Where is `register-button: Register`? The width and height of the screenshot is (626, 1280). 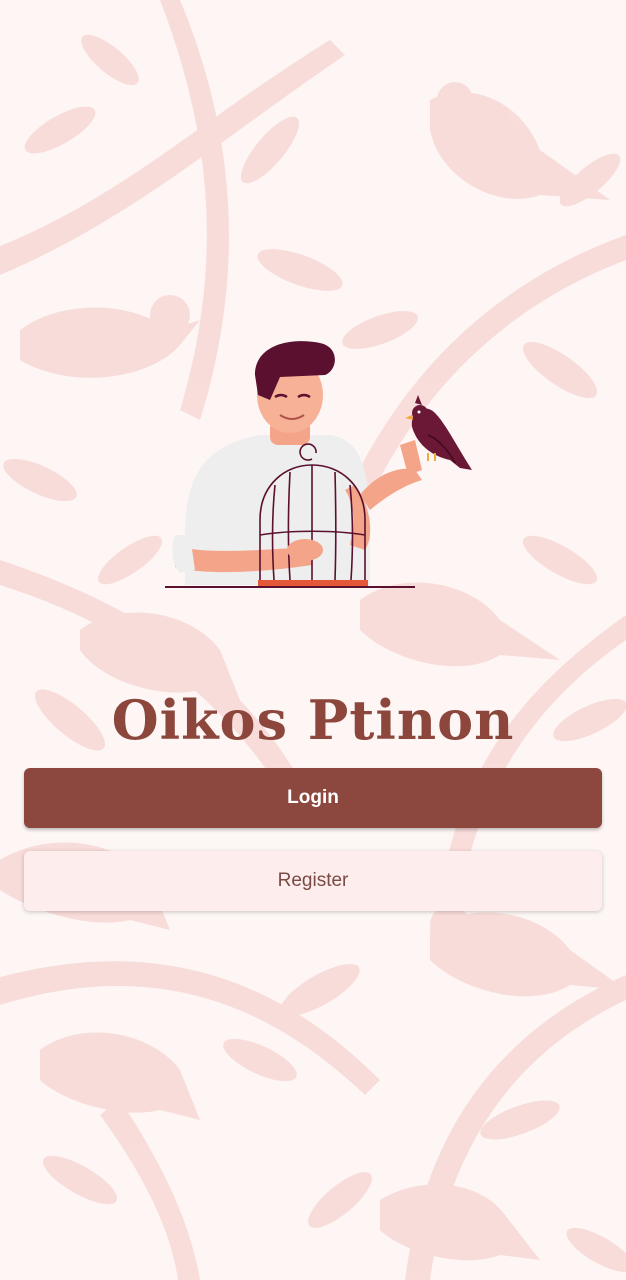
register-button: Register is located at coordinates (313, 881).